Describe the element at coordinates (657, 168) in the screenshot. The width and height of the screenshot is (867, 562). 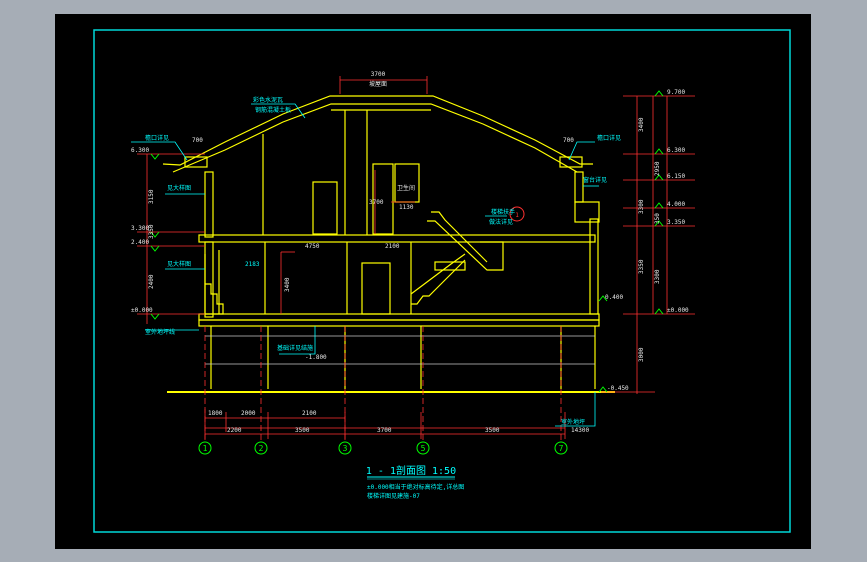
I see `right-vdim-2: 2950` at that location.